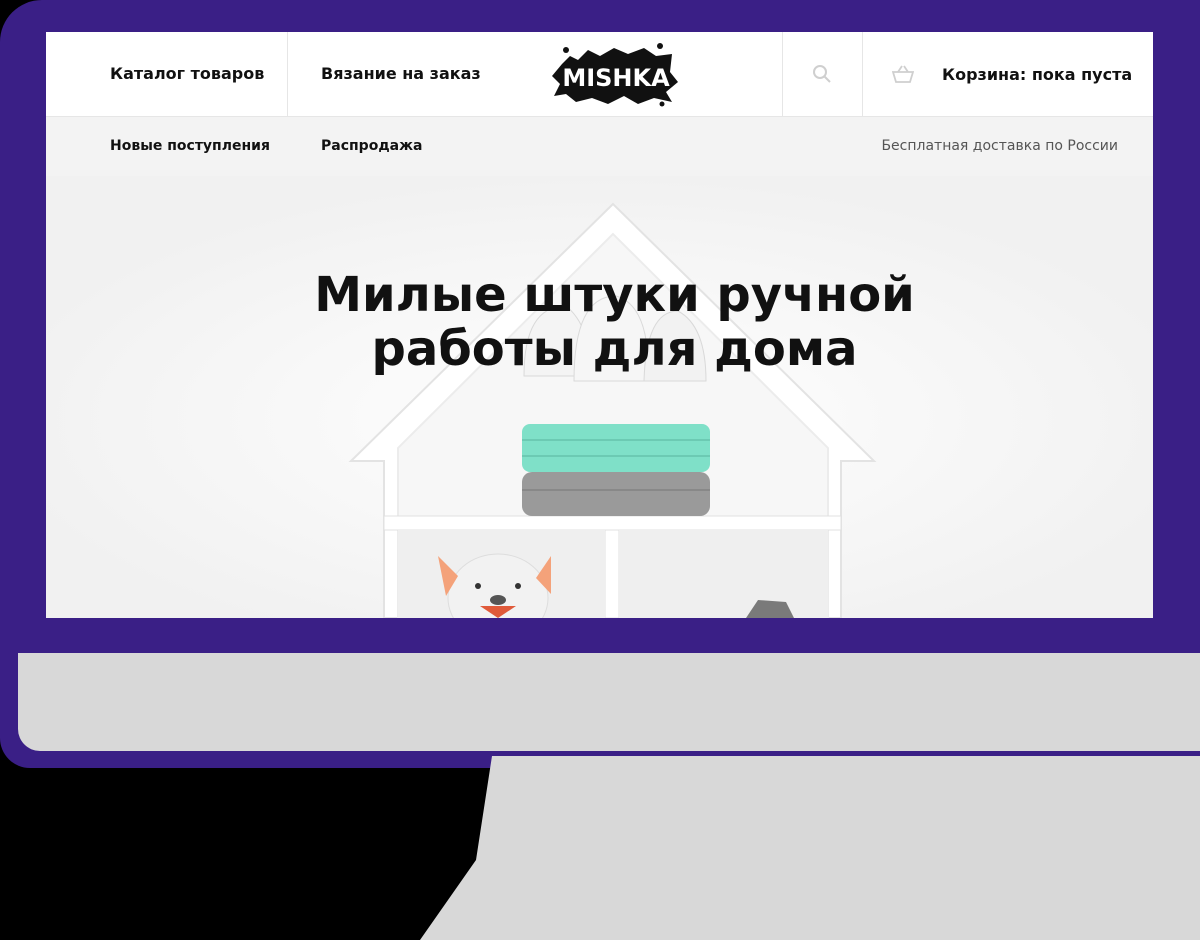 The height and width of the screenshot is (940, 1200). I want to click on search-icon, so click(822, 74).